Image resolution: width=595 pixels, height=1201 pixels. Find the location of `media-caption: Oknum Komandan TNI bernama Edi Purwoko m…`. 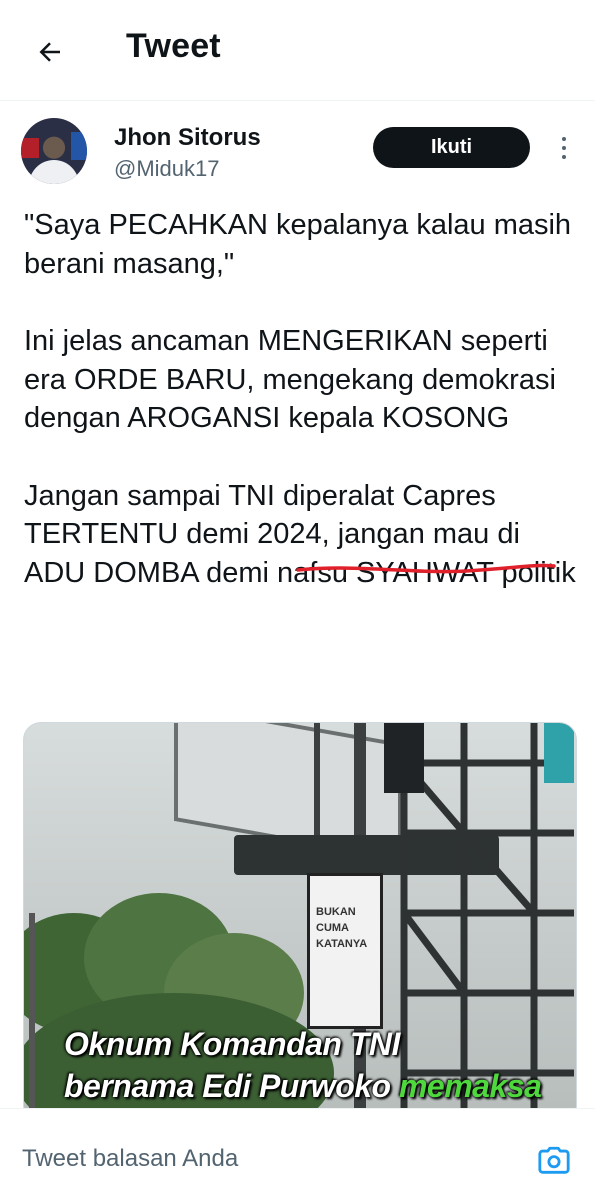

media-caption: Oknum Komandan TNI bernama Edi Purwoko m… is located at coordinates (303, 1065).